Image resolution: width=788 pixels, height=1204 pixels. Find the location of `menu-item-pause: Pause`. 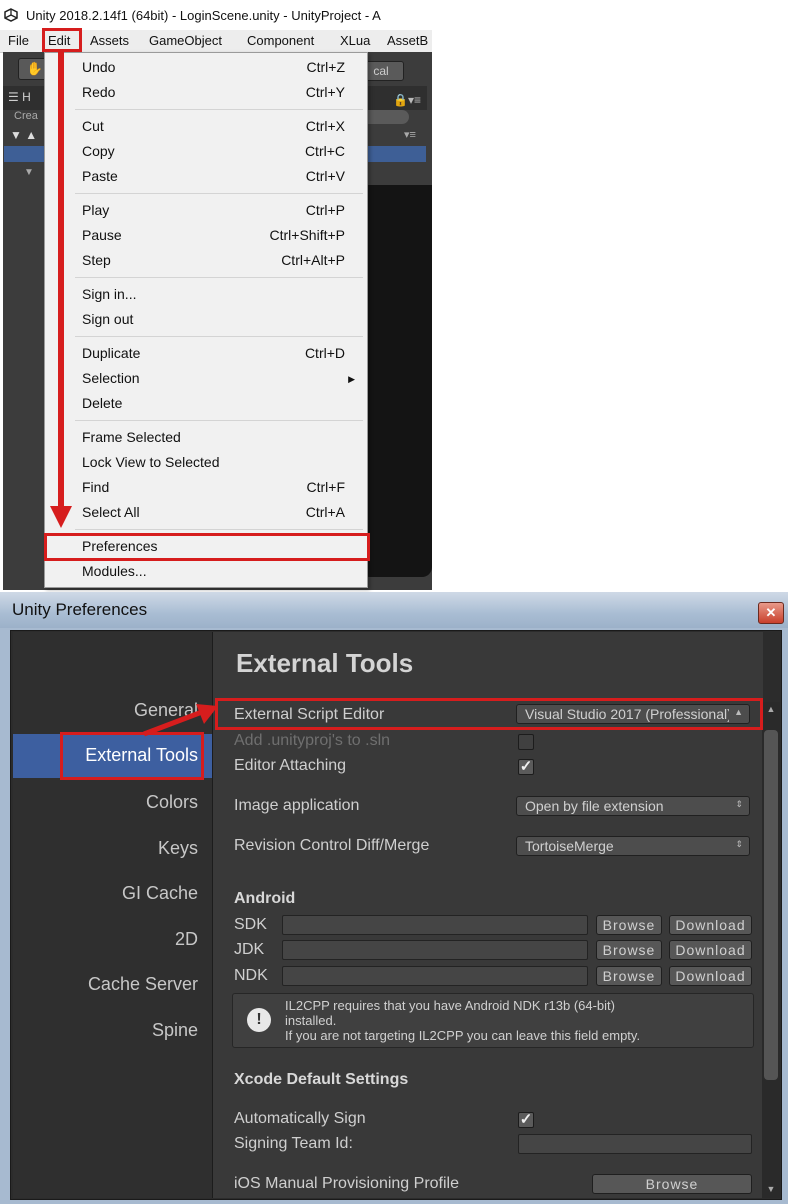

menu-item-pause: Pause is located at coordinates (102, 235).